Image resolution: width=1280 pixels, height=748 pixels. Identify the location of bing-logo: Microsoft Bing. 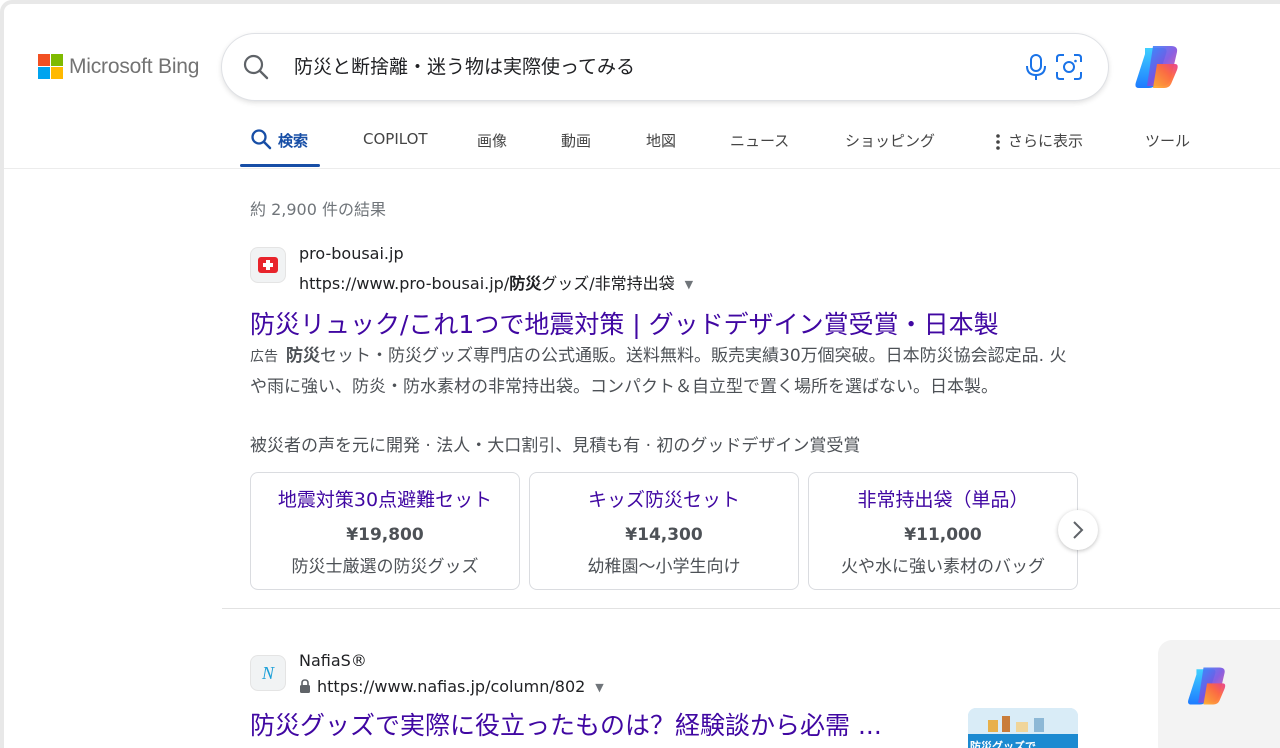
(118, 66).